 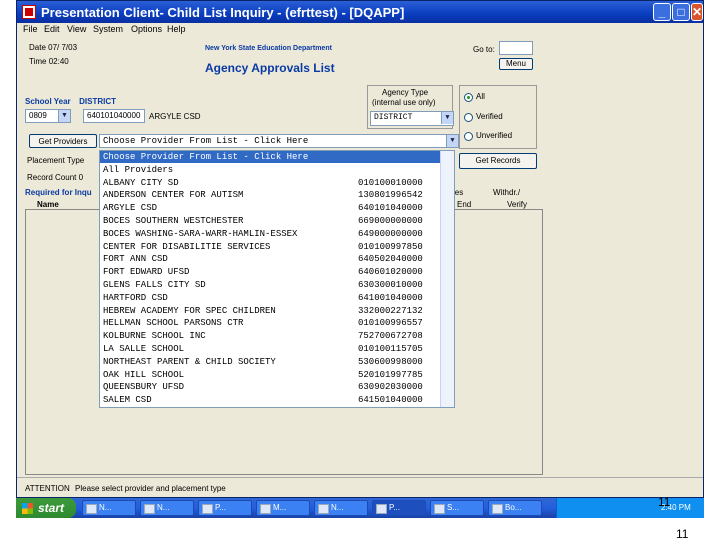 What do you see at coordinates (489, 116) in the screenshot?
I see `radio-verified-label: Verified` at bounding box center [489, 116].